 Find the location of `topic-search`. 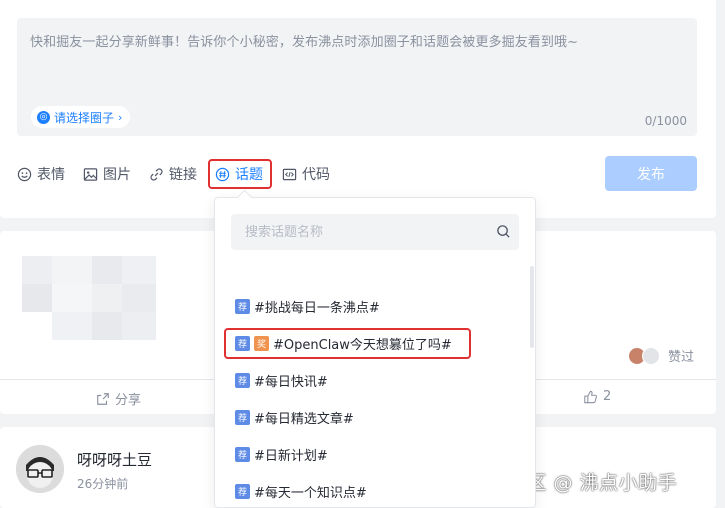

topic-search is located at coordinates (375, 232).